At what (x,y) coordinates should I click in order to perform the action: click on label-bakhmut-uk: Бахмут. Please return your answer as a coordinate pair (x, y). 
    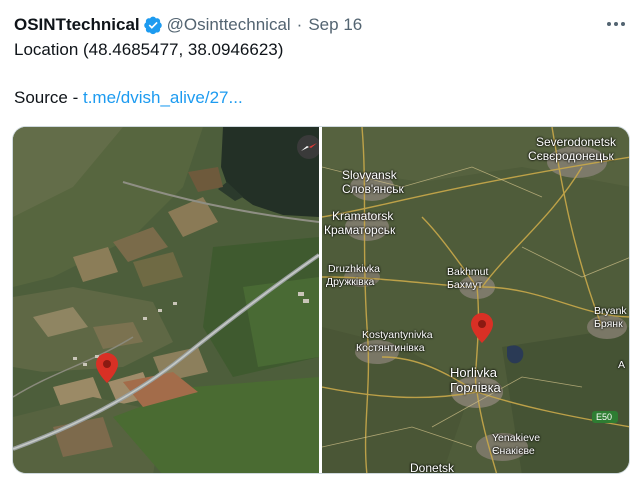
    Looking at the image, I should click on (465, 285).